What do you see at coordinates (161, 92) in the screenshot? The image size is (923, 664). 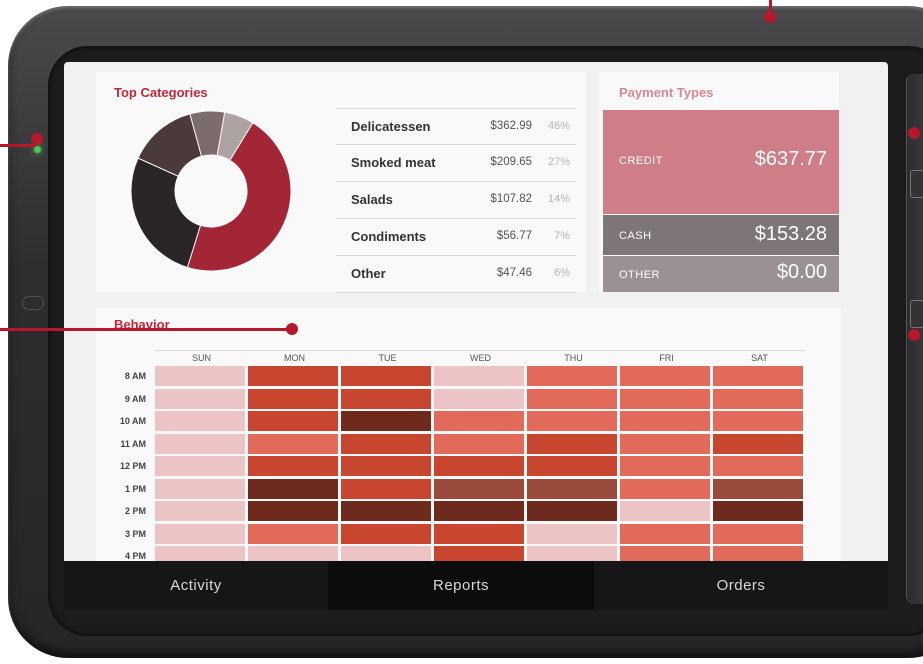 I see `top-categories-title: Top Categories` at bounding box center [161, 92].